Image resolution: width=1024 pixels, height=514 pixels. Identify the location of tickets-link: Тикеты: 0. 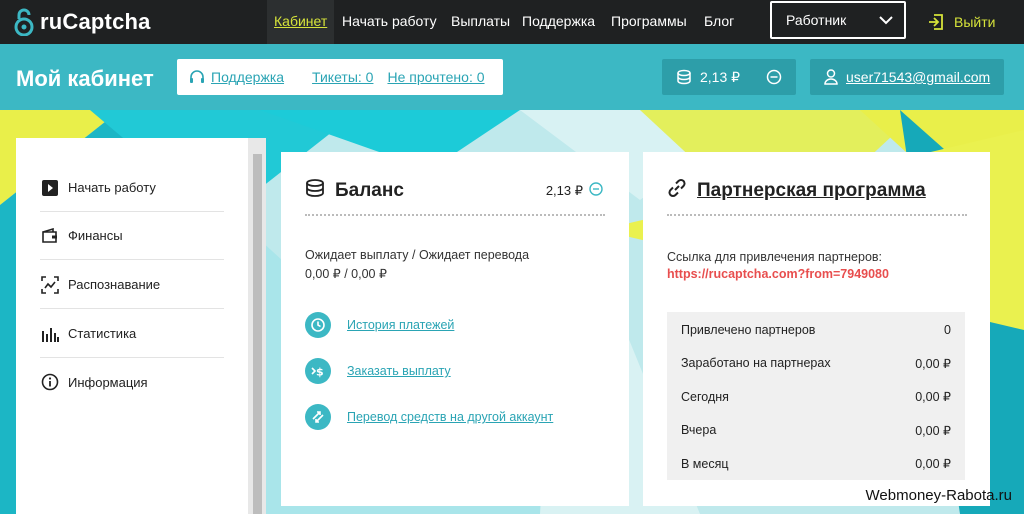
(342, 77).